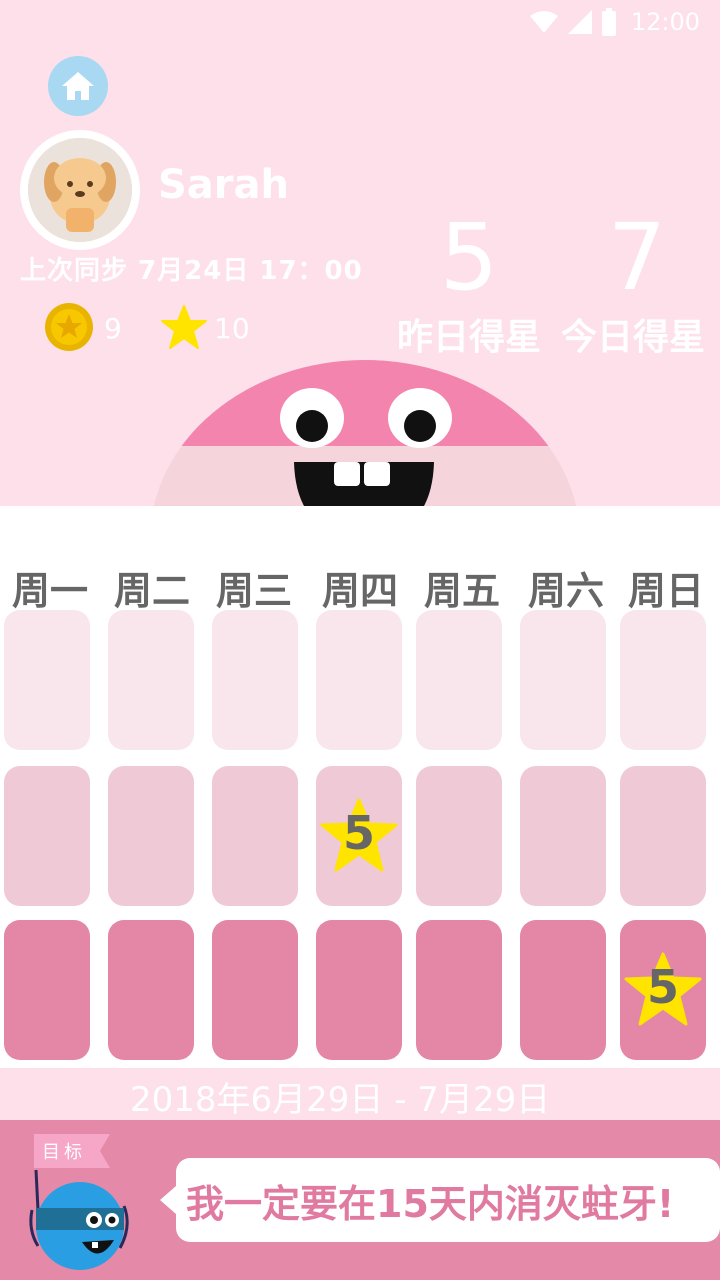 The height and width of the screenshot is (1280, 720). What do you see at coordinates (468, 337) in the screenshot?
I see `yesterday-stars-label: 昨日得星` at bounding box center [468, 337].